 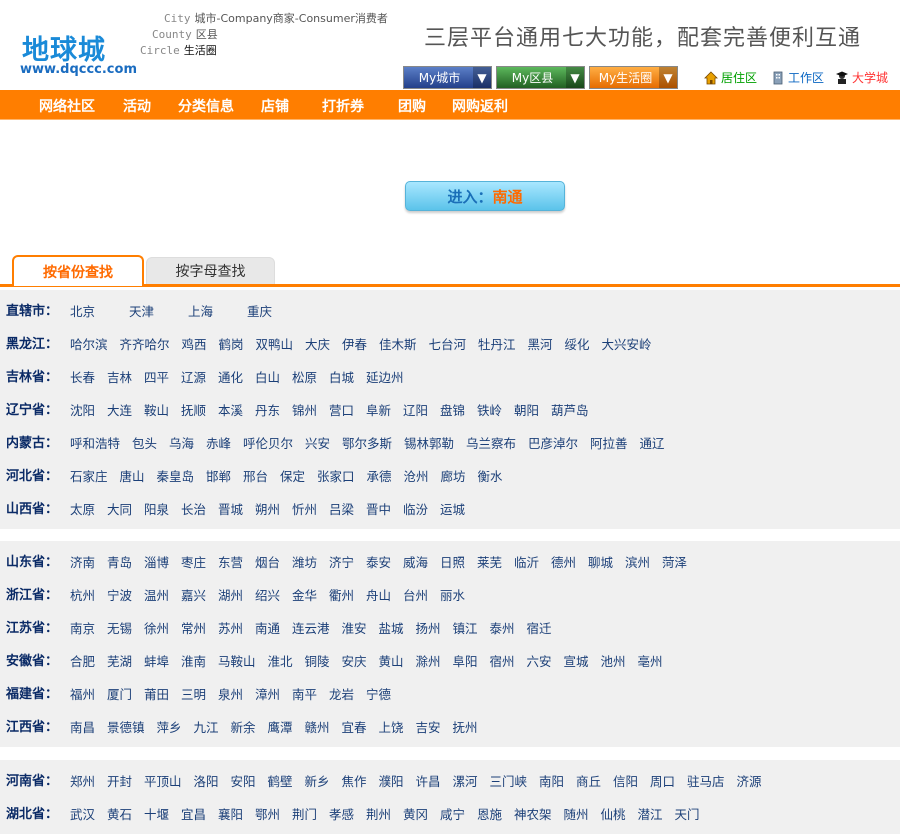 What do you see at coordinates (82, 561) in the screenshot?
I see `city-link: 济南` at bounding box center [82, 561].